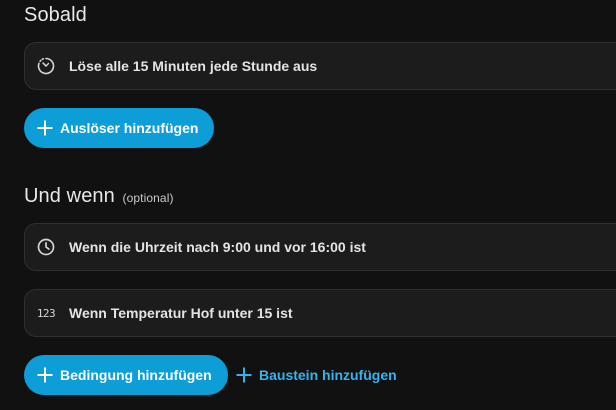  I want to click on add-trigger-button: Auslöser hinzufügen, so click(119, 128).